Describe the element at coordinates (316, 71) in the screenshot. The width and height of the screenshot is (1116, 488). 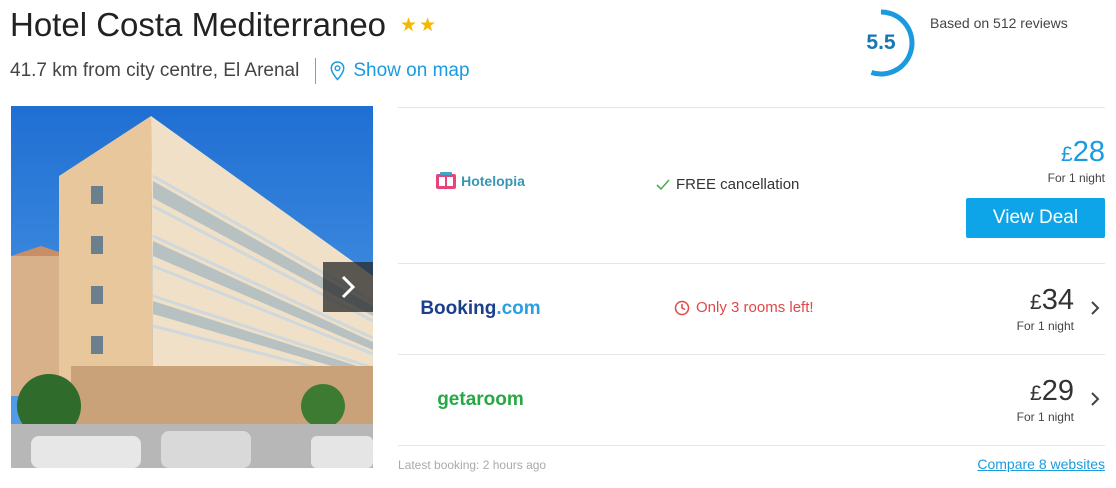
I see `divider` at that location.